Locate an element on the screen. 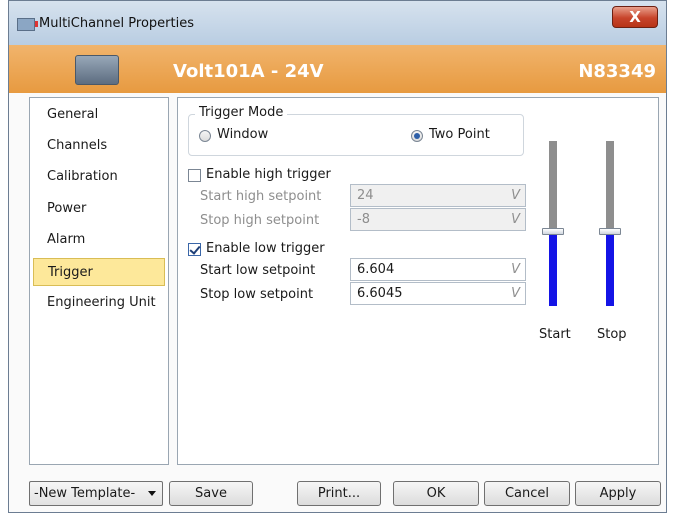 The height and width of the screenshot is (513, 675). app-icon is located at coordinates (27, 24).